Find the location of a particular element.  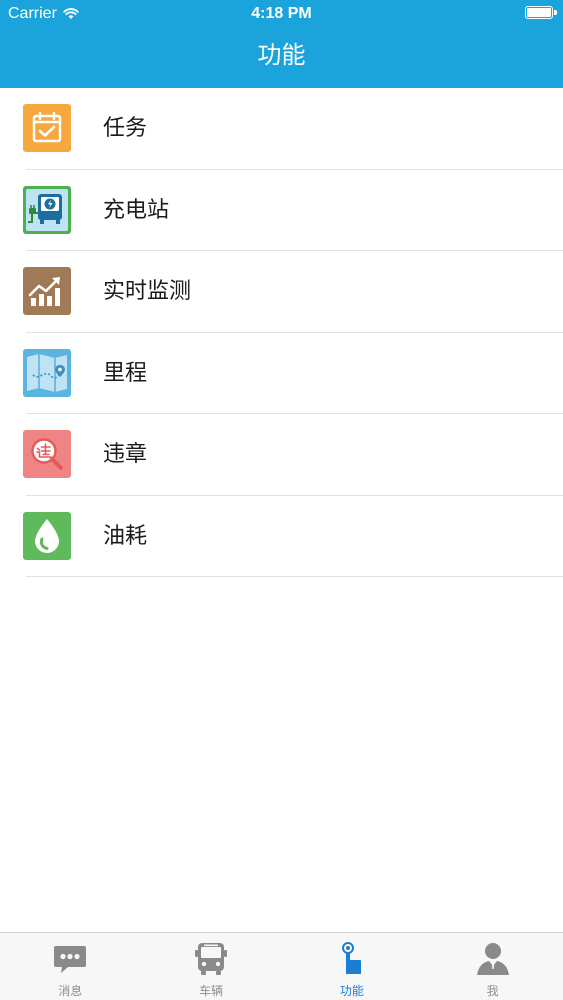

charging-station-icon is located at coordinates (47, 209).